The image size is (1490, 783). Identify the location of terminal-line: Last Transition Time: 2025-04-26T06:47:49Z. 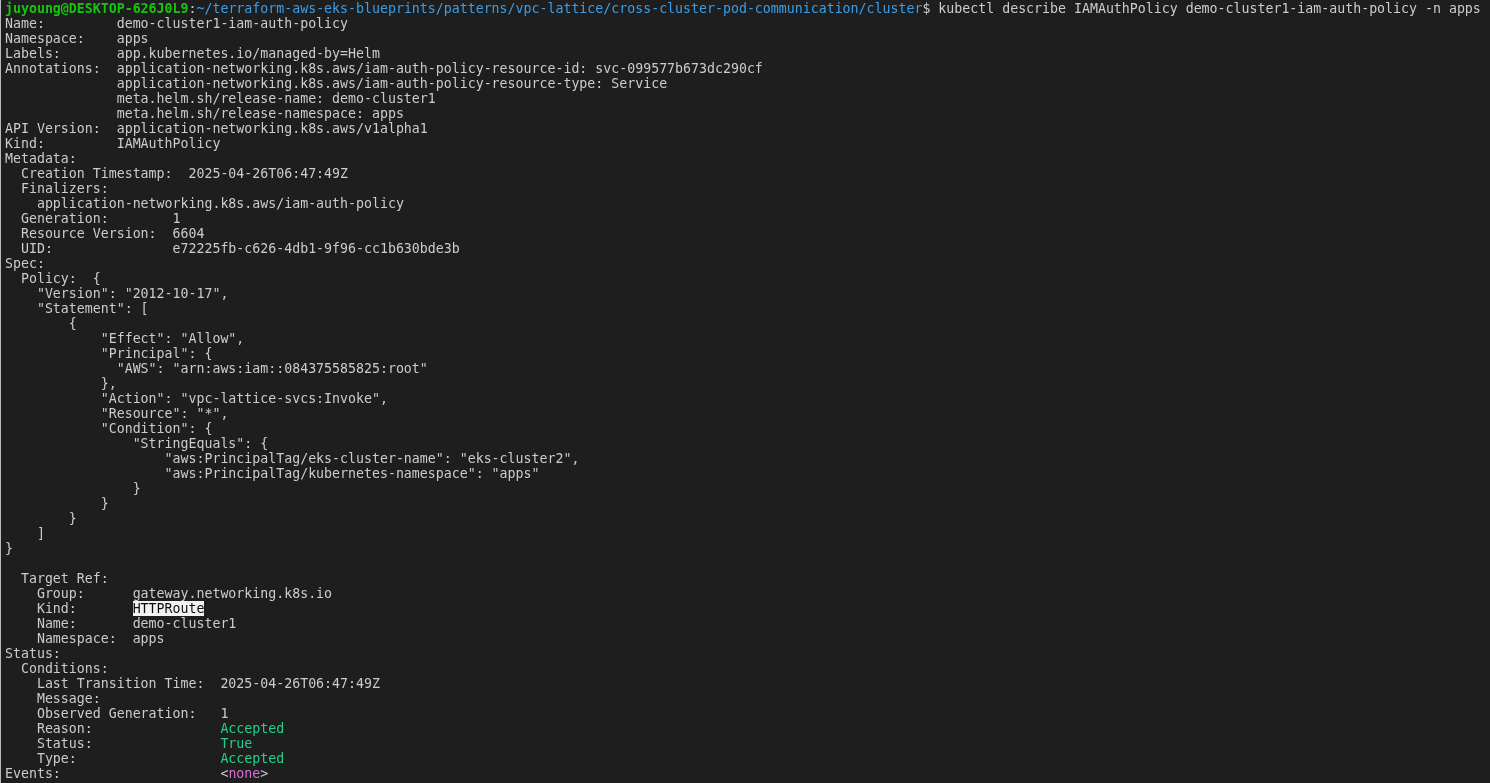
(207, 683).